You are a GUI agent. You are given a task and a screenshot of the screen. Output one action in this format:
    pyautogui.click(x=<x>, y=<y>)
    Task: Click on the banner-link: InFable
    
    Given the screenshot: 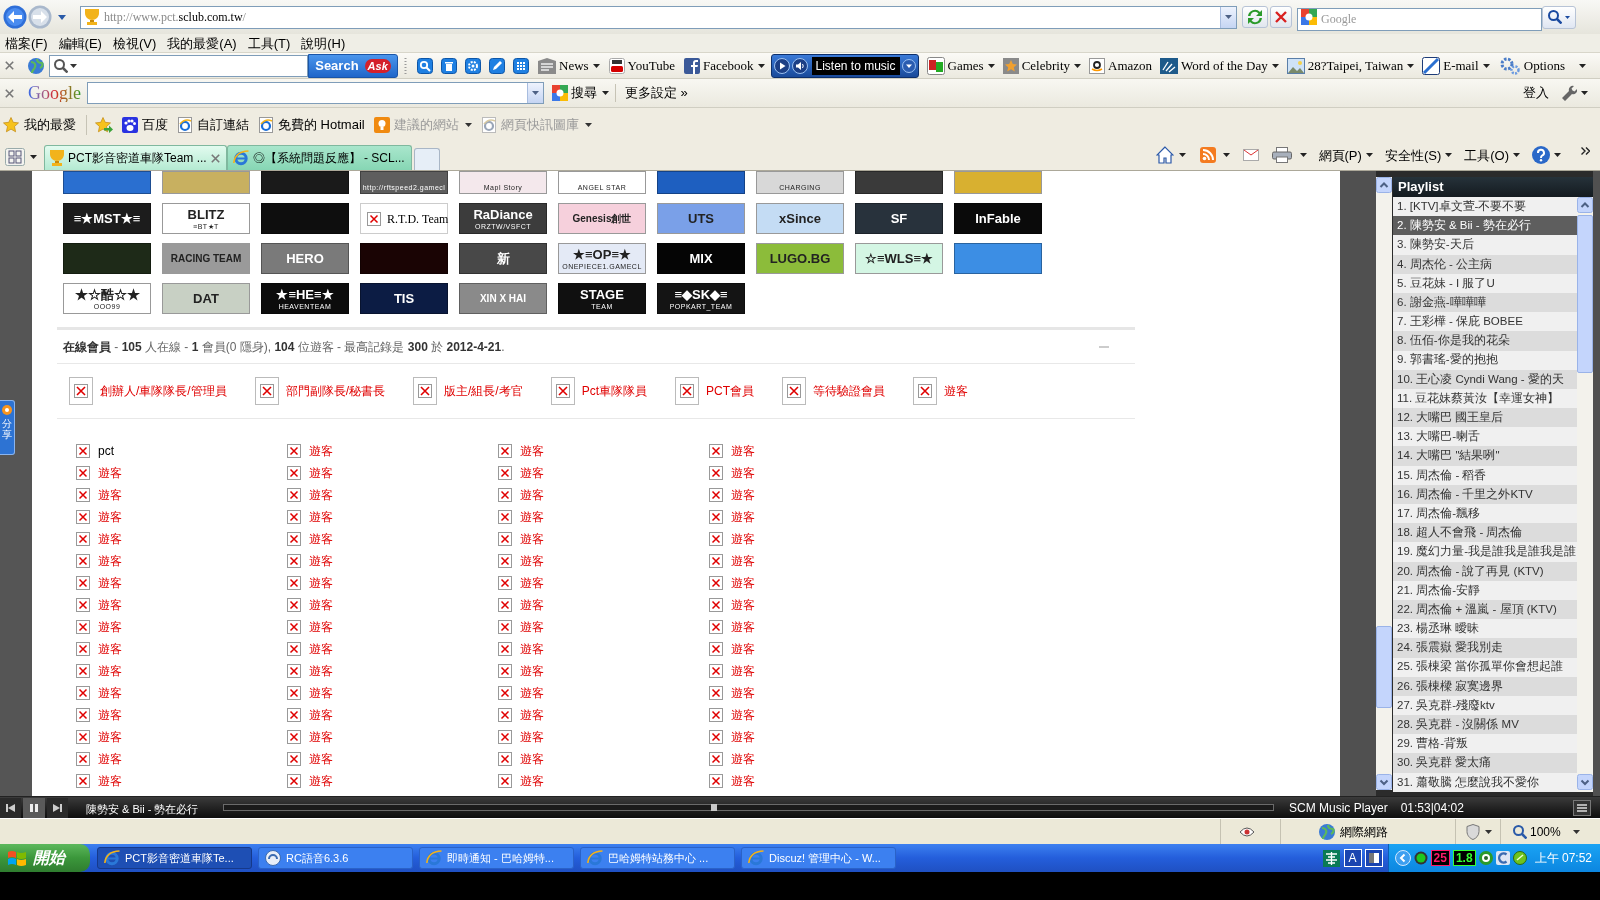 What is the action you would take?
    pyautogui.click(x=998, y=218)
    